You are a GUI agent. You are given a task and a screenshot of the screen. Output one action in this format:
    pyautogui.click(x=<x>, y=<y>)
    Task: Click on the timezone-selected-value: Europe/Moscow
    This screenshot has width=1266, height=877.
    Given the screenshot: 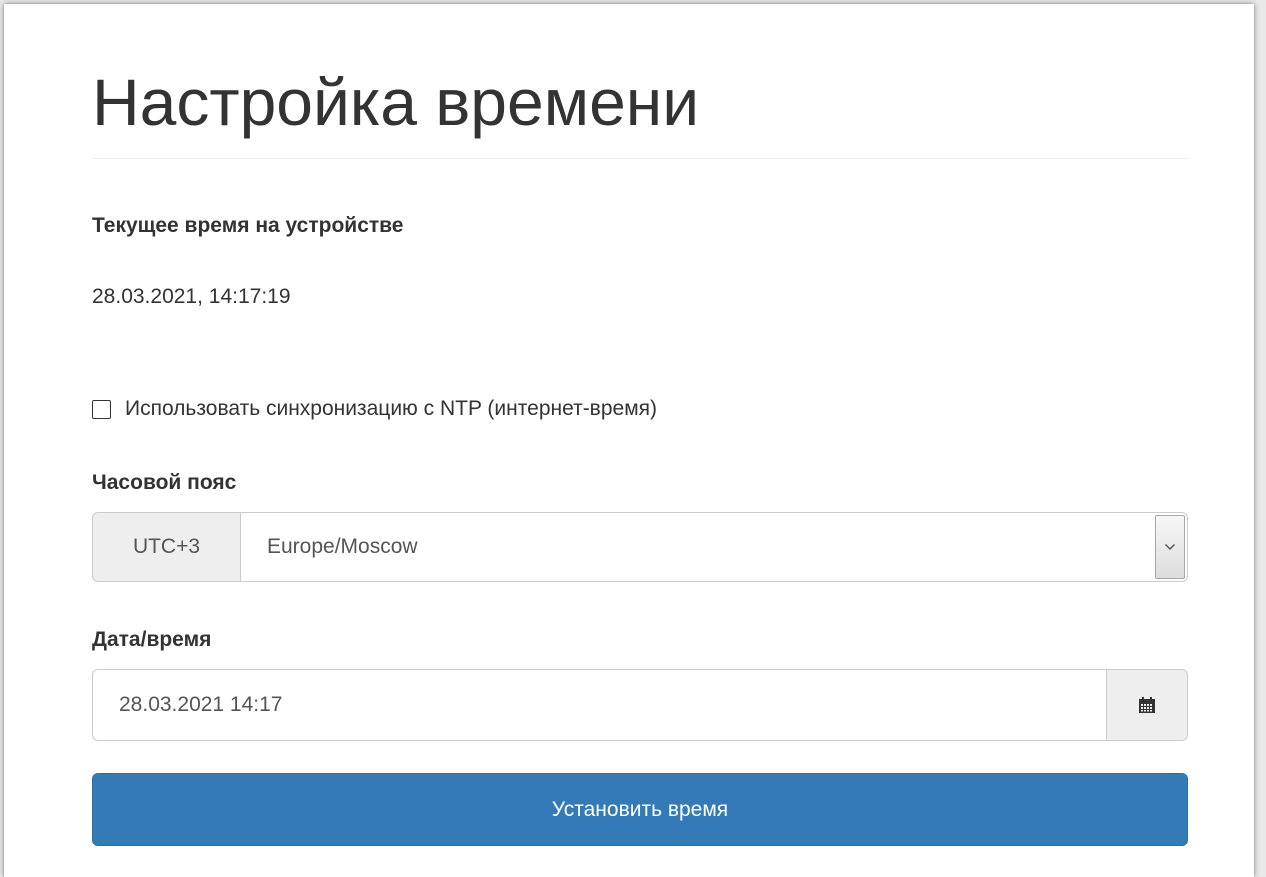 What is the action you would take?
    pyautogui.click(x=342, y=546)
    